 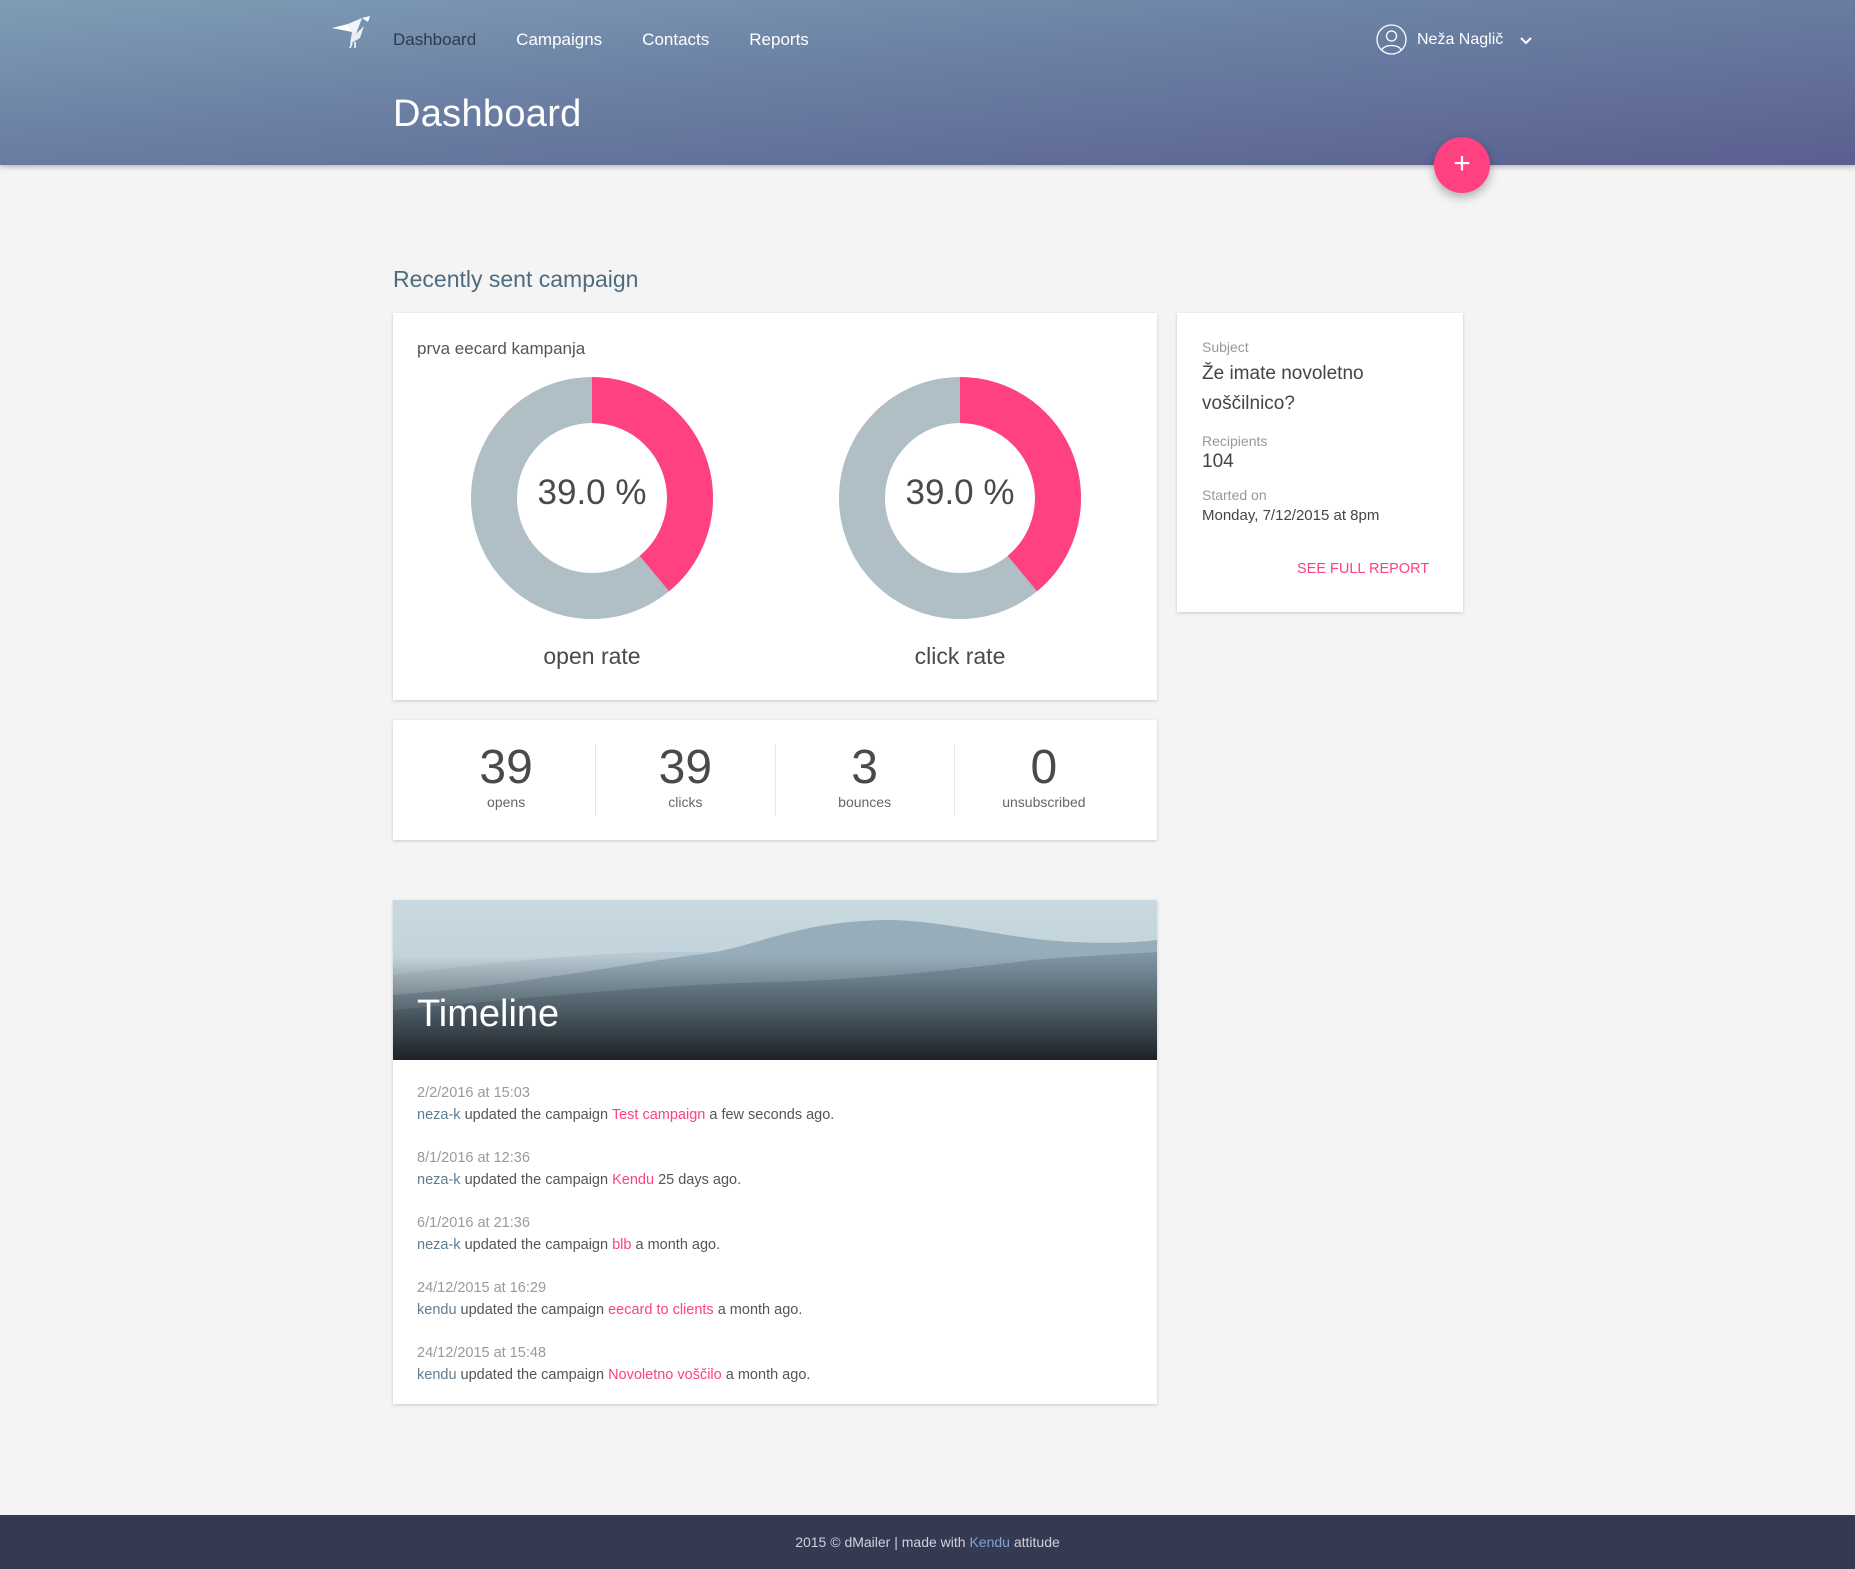 I want to click on see-full-report-link: SEE FULL REPORT, so click(x=1320, y=569).